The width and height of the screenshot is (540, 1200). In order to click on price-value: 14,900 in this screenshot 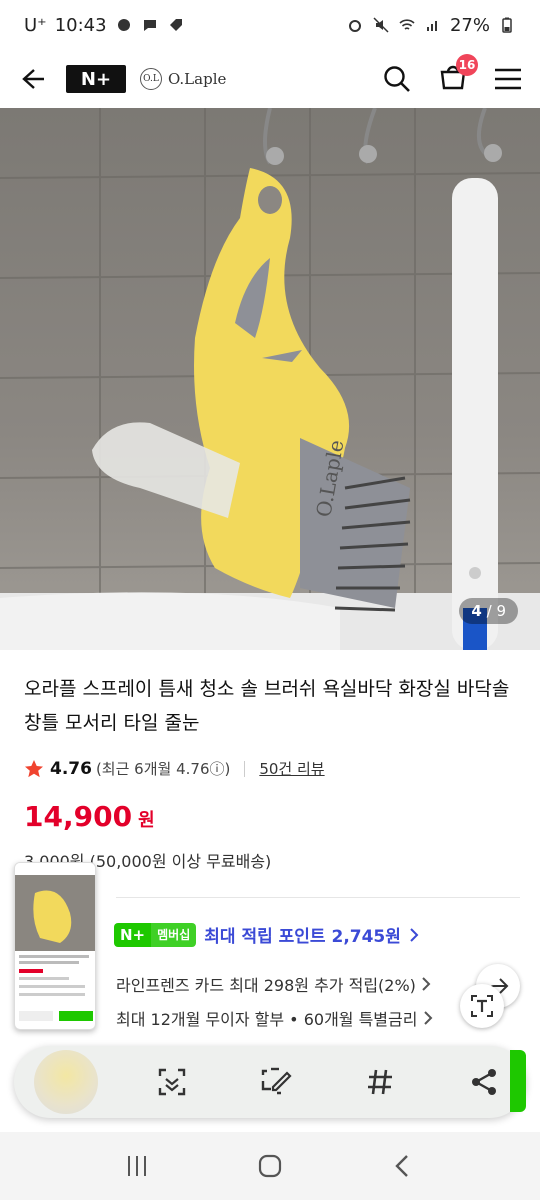, I will do `click(78, 816)`.